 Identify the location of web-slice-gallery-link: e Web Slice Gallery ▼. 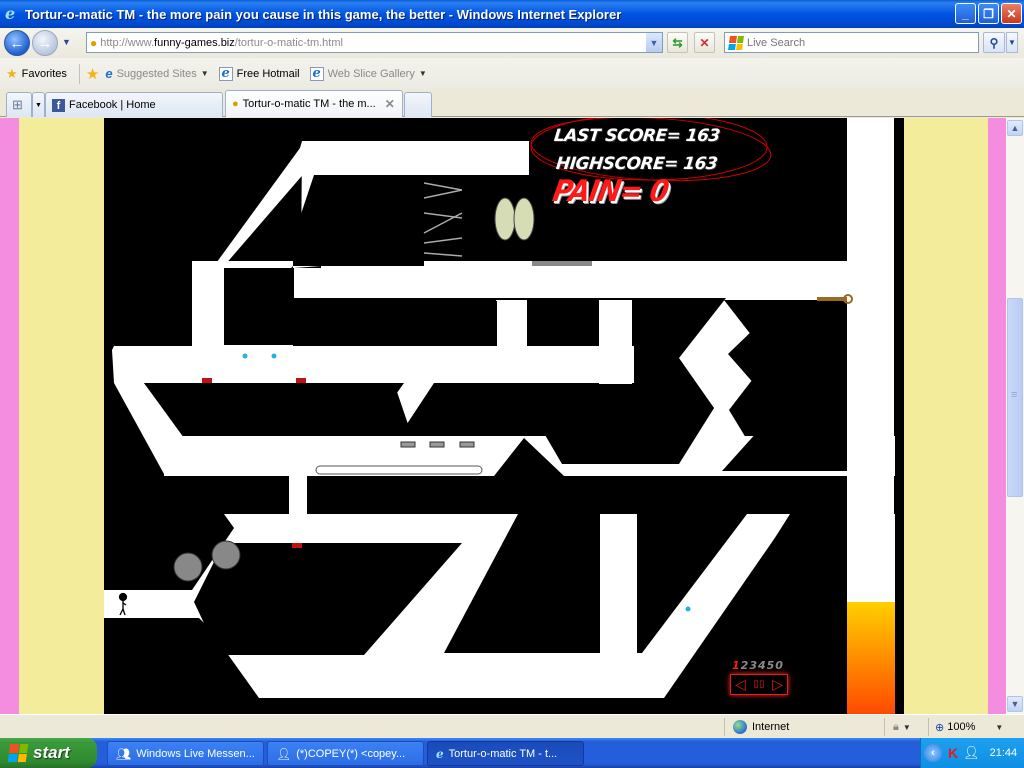
(368, 73).